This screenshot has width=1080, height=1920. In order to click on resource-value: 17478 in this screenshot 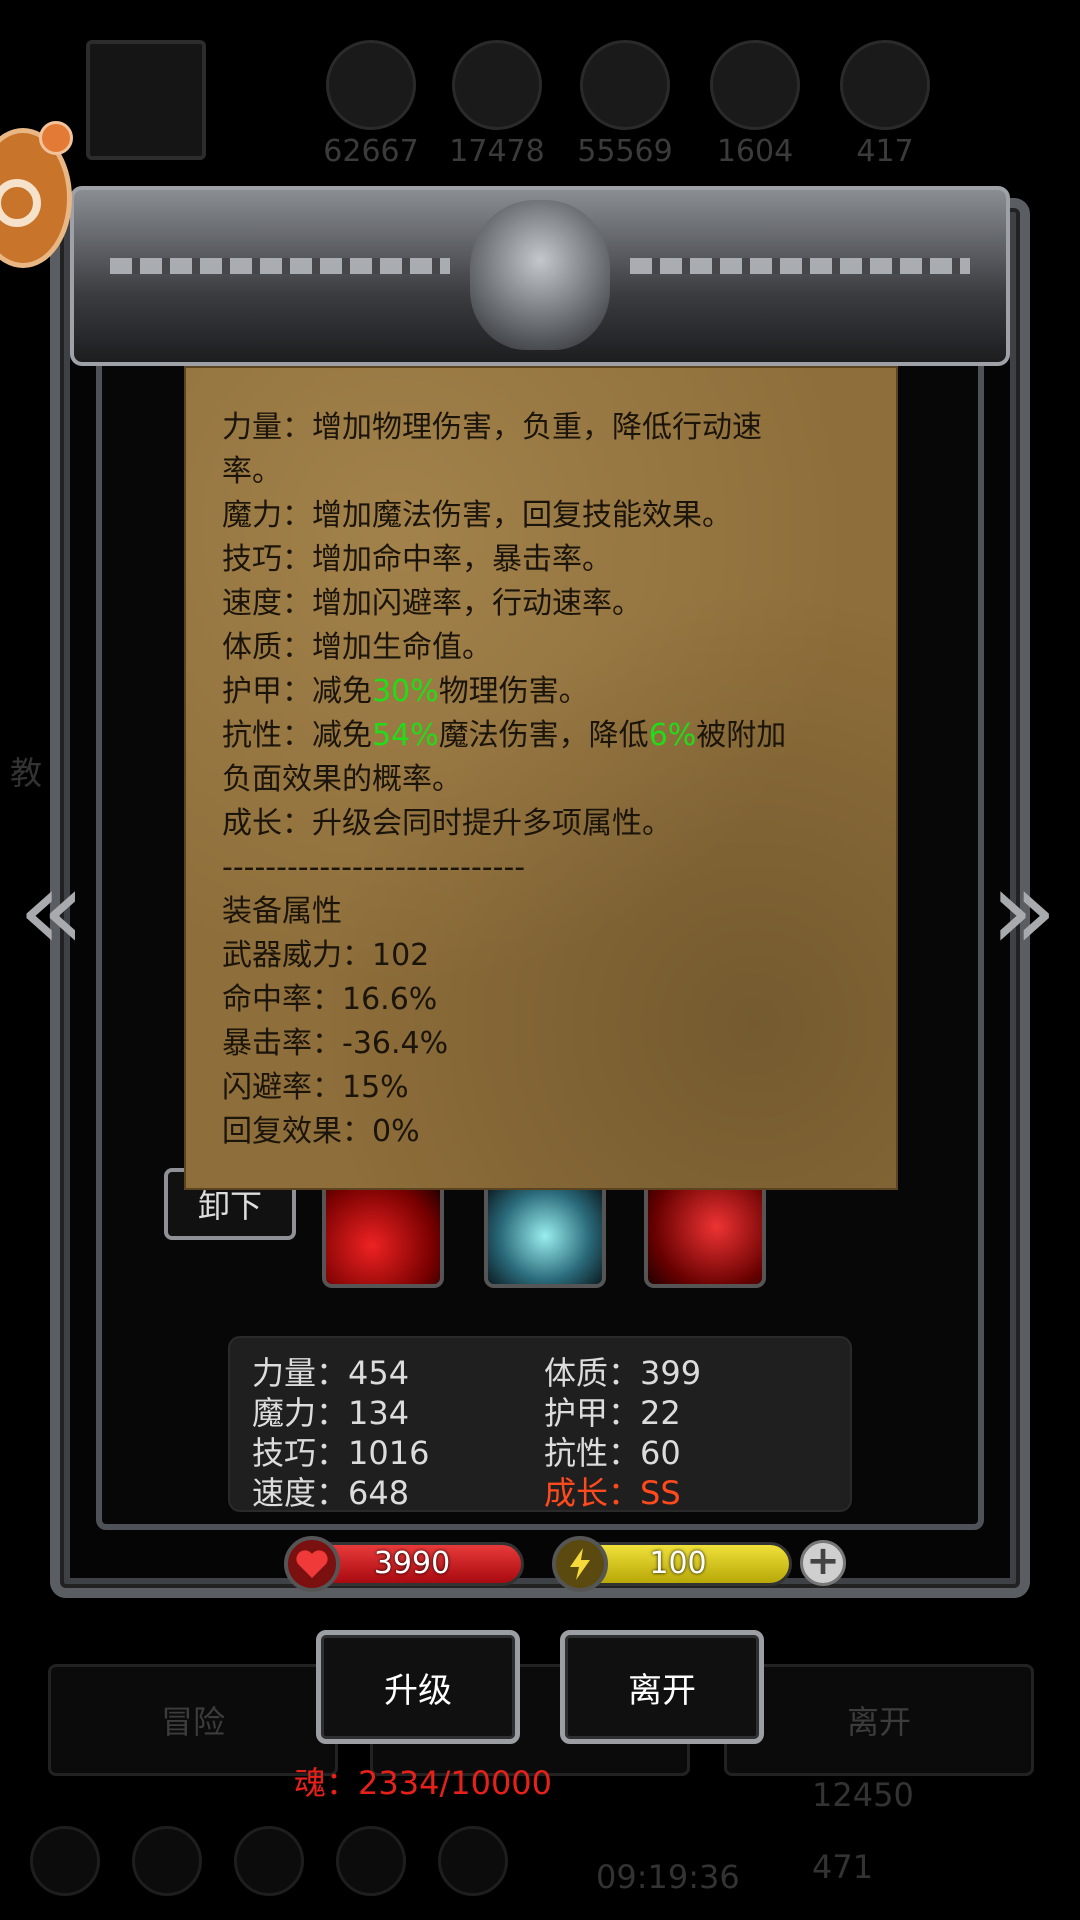, I will do `click(497, 151)`.